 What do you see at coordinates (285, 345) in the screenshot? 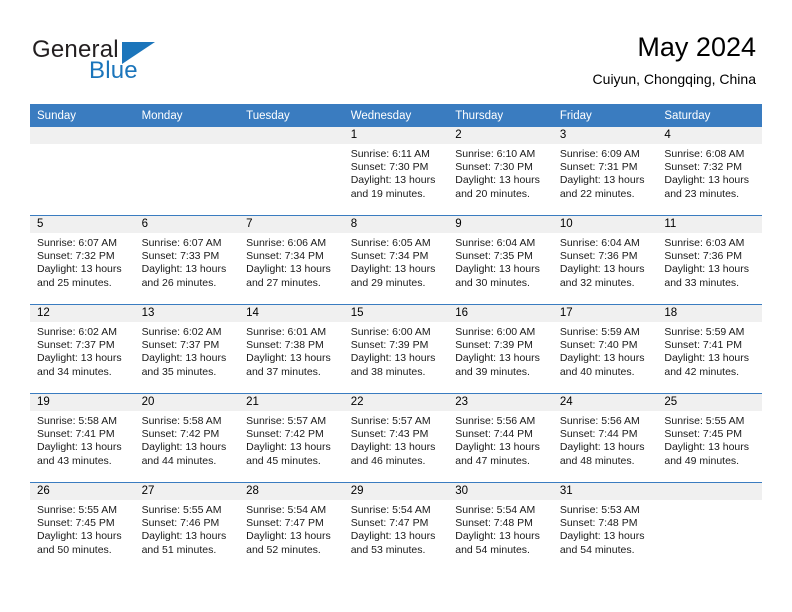
I see `sunset-text: Sunset: 7:38 PM` at bounding box center [285, 345].